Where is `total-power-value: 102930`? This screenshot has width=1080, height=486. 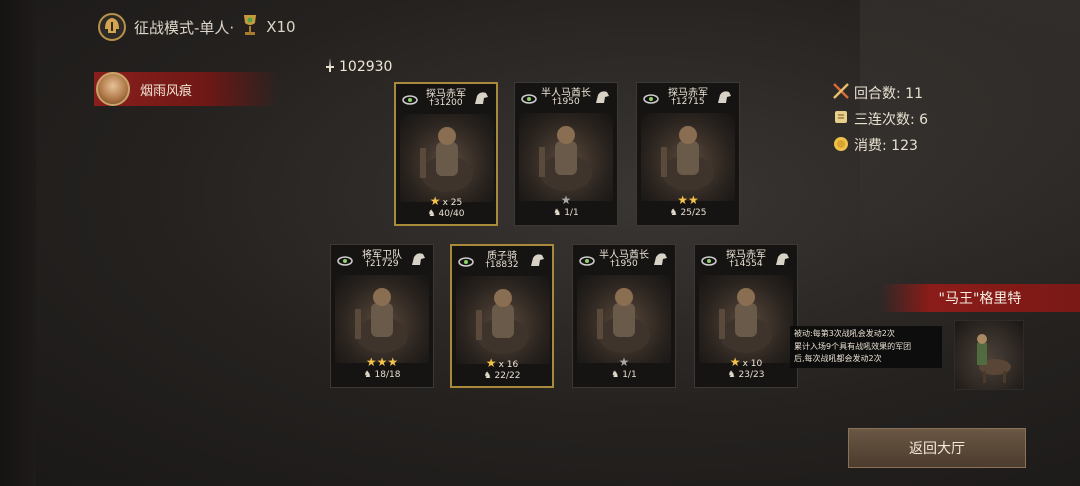
total-power-value: 102930 is located at coordinates (366, 67).